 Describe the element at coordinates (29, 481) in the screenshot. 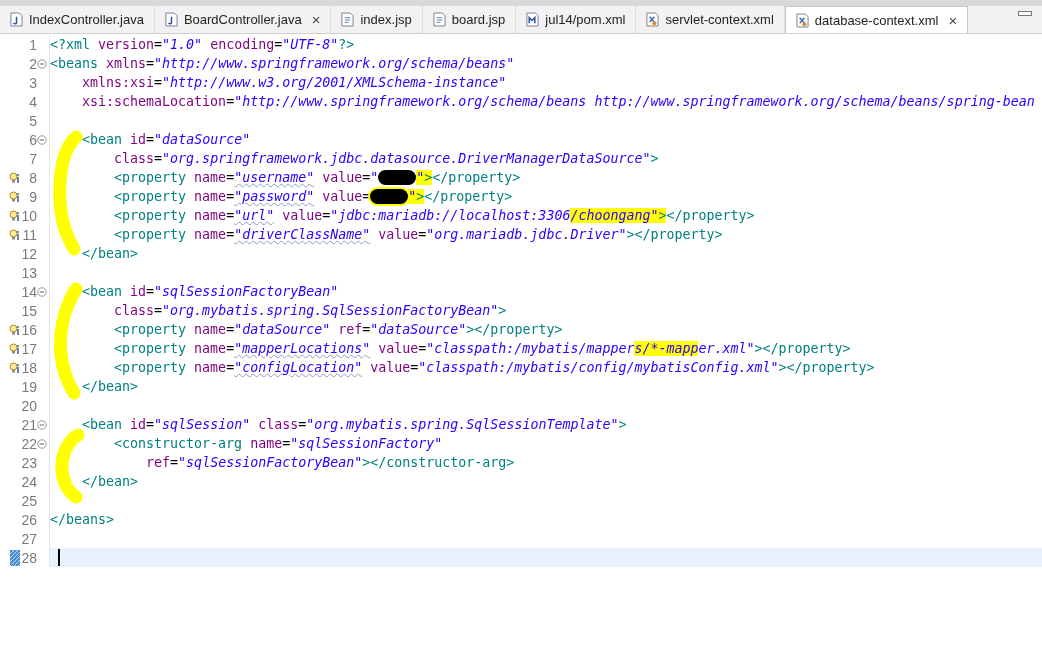

I see `line-number: 24` at that location.